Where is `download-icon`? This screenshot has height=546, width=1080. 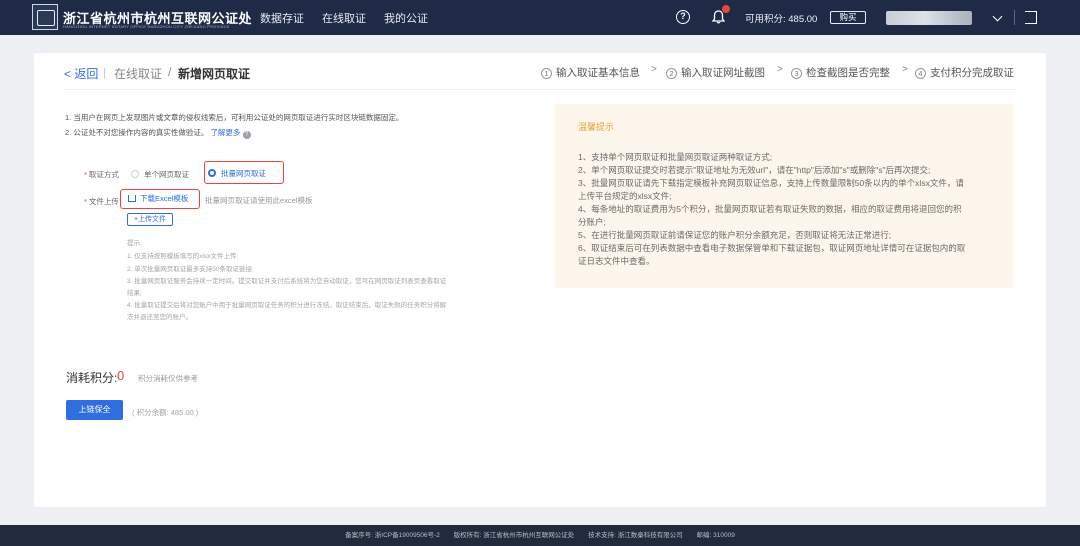
download-icon is located at coordinates (132, 198).